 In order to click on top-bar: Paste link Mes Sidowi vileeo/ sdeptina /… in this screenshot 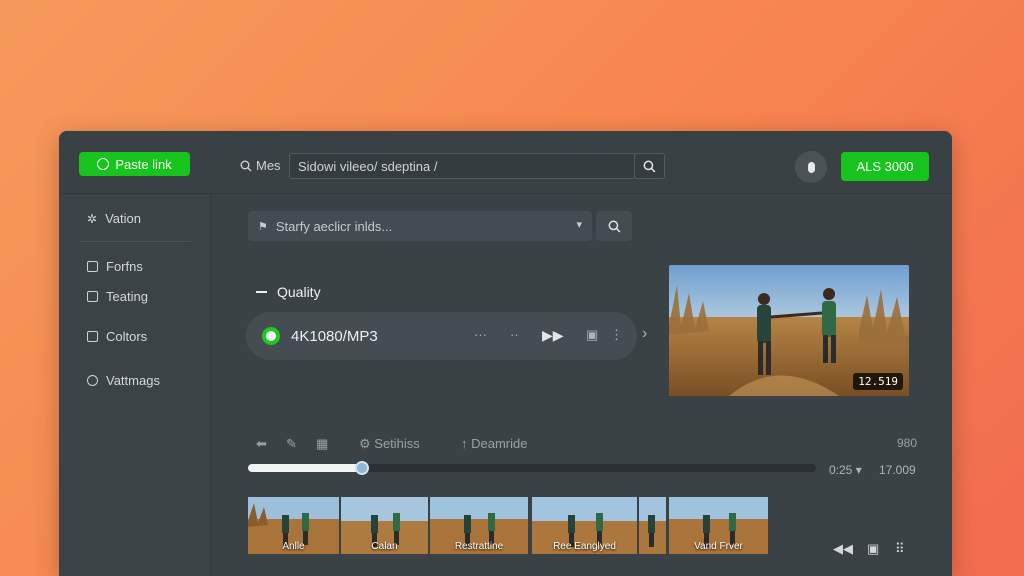, I will do `click(505, 162)`.